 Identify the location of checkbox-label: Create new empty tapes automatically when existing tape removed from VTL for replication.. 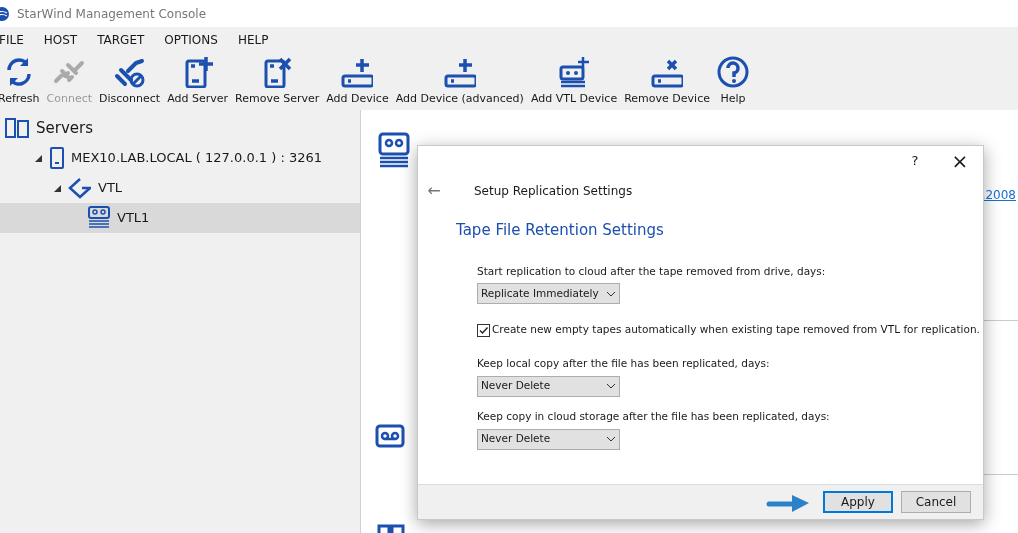
(736, 330).